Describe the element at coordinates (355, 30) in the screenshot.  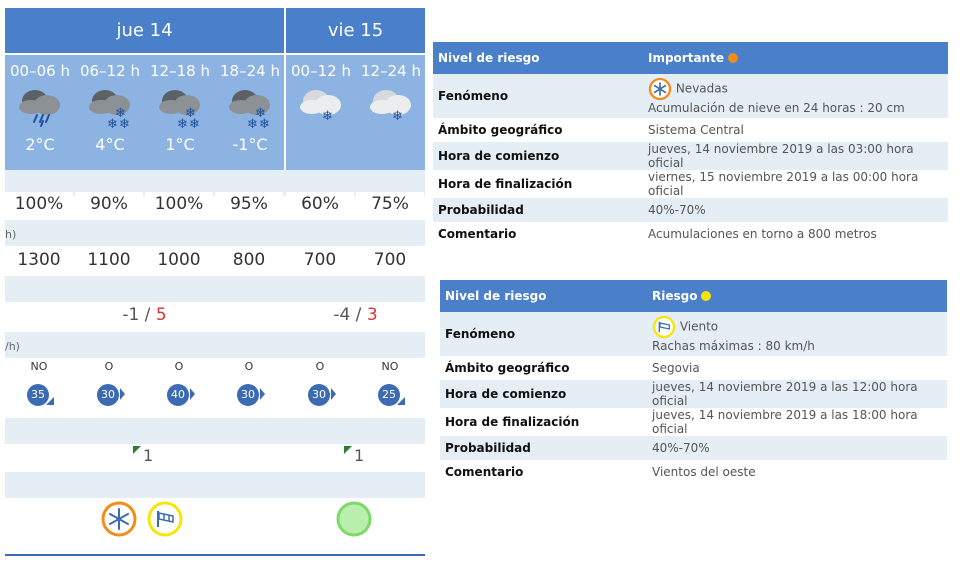
I see `day-header-vie: vie 15` at that location.